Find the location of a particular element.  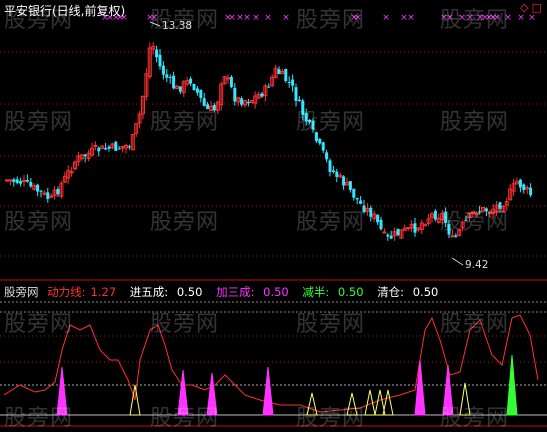

legend-label: 加三成: is located at coordinates (235, 292).